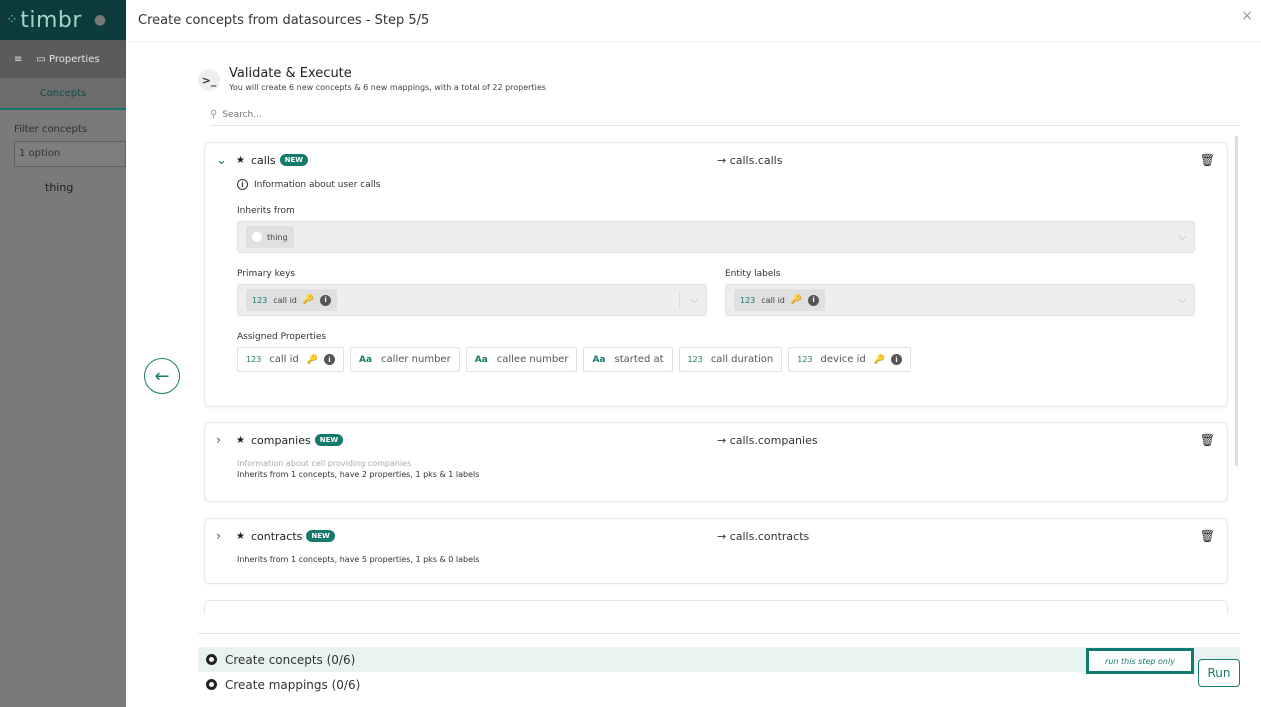 The width and height of the screenshot is (1261, 707). I want to click on step-create-concepts: Create concepts (0/6), so click(719, 659).